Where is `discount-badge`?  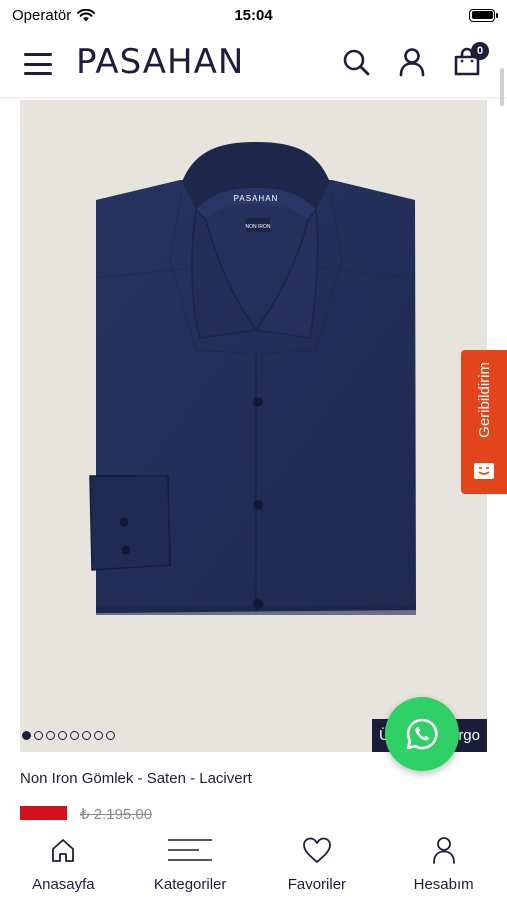
discount-badge is located at coordinates (43, 813).